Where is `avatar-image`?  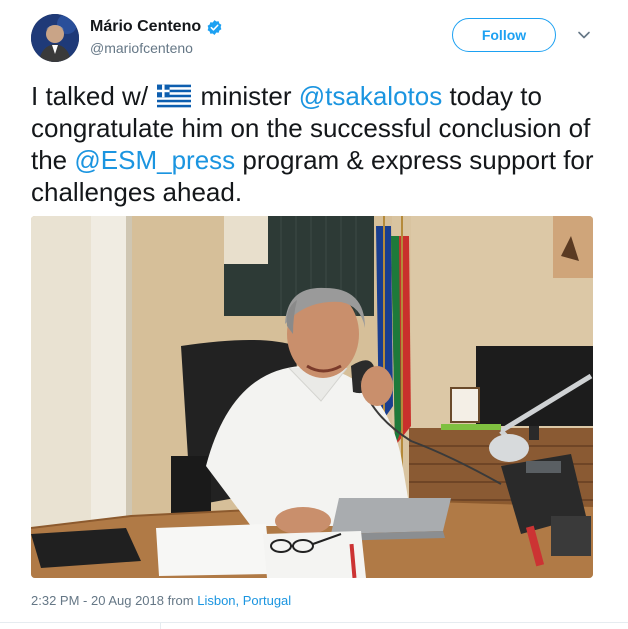 avatar-image is located at coordinates (55, 38).